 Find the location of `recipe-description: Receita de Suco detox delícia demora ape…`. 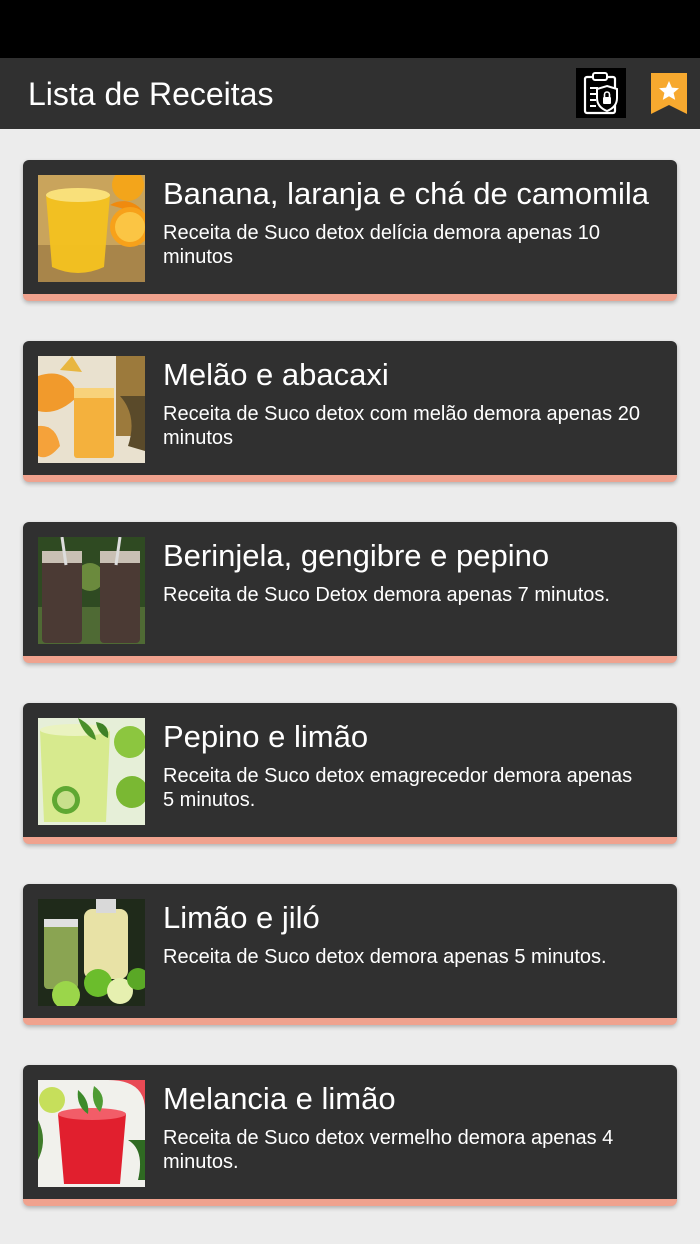

recipe-description: Receita de Suco detox delícia demora ape… is located at coordinates (381, 245).